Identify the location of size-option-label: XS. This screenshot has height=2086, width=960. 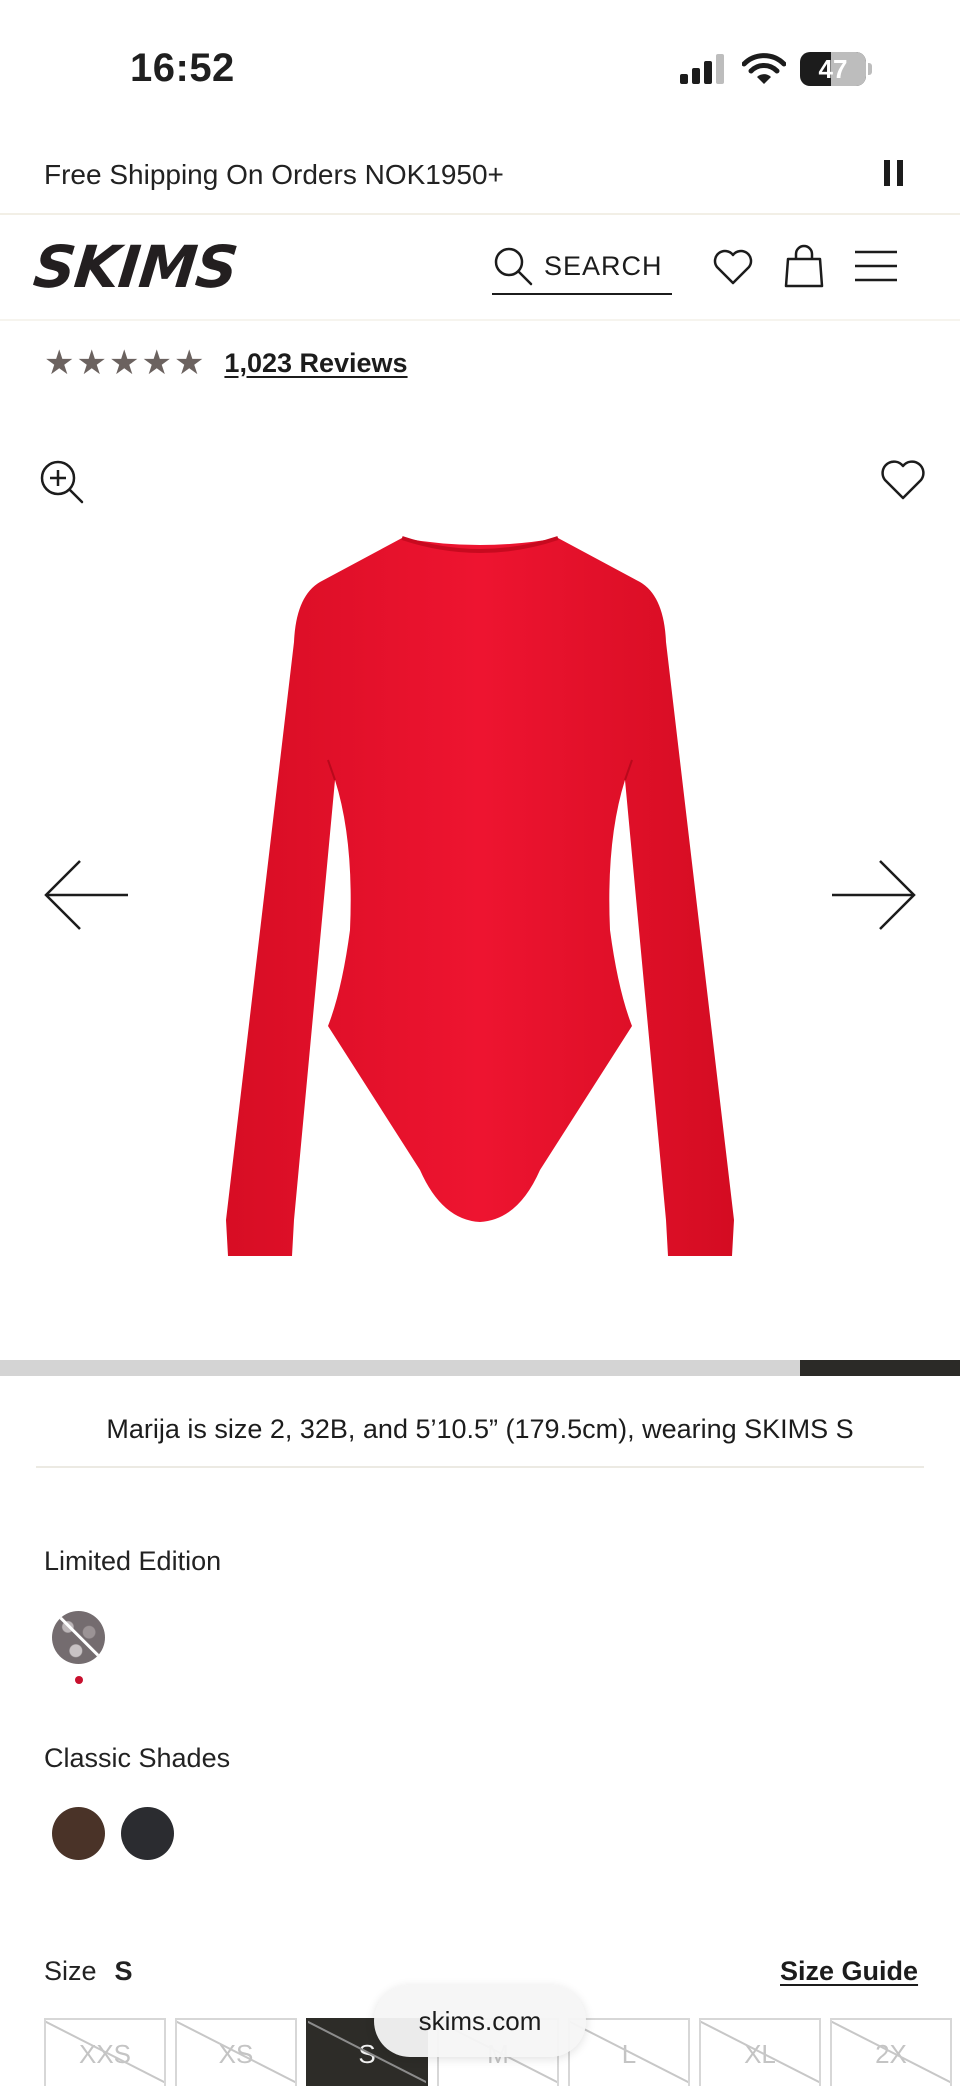
(236, 2054).